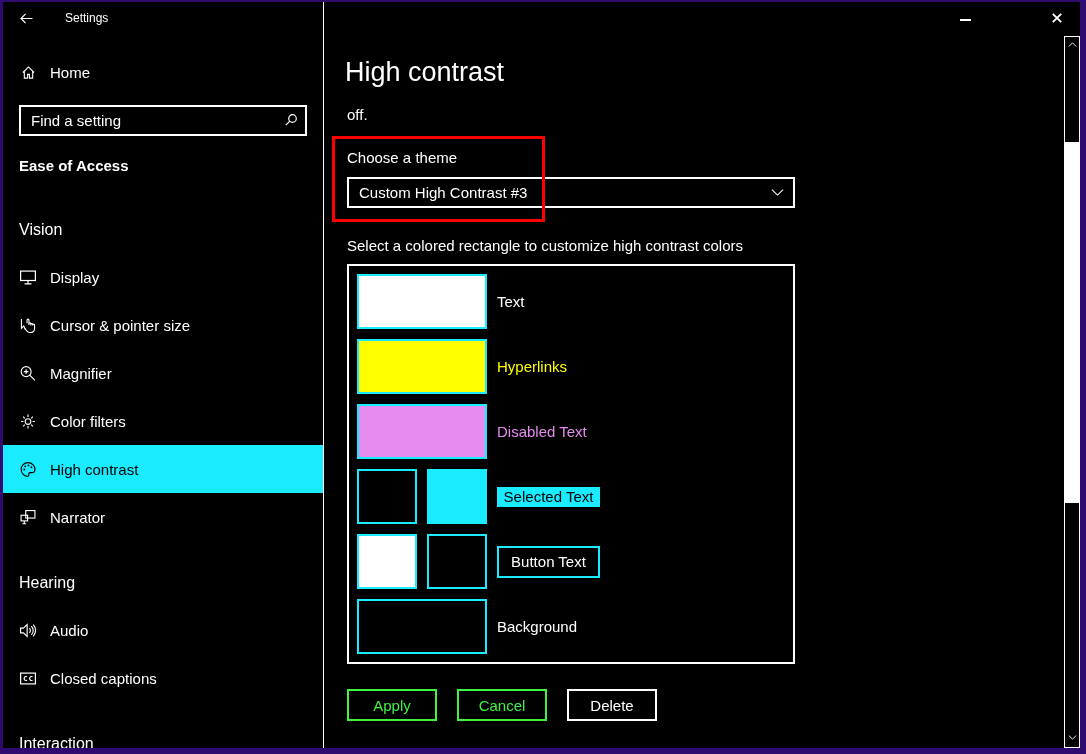 Image resolution: width=1086 pixels, height=754 pixels. I want to click on minimize-icon, so click(965, 19).